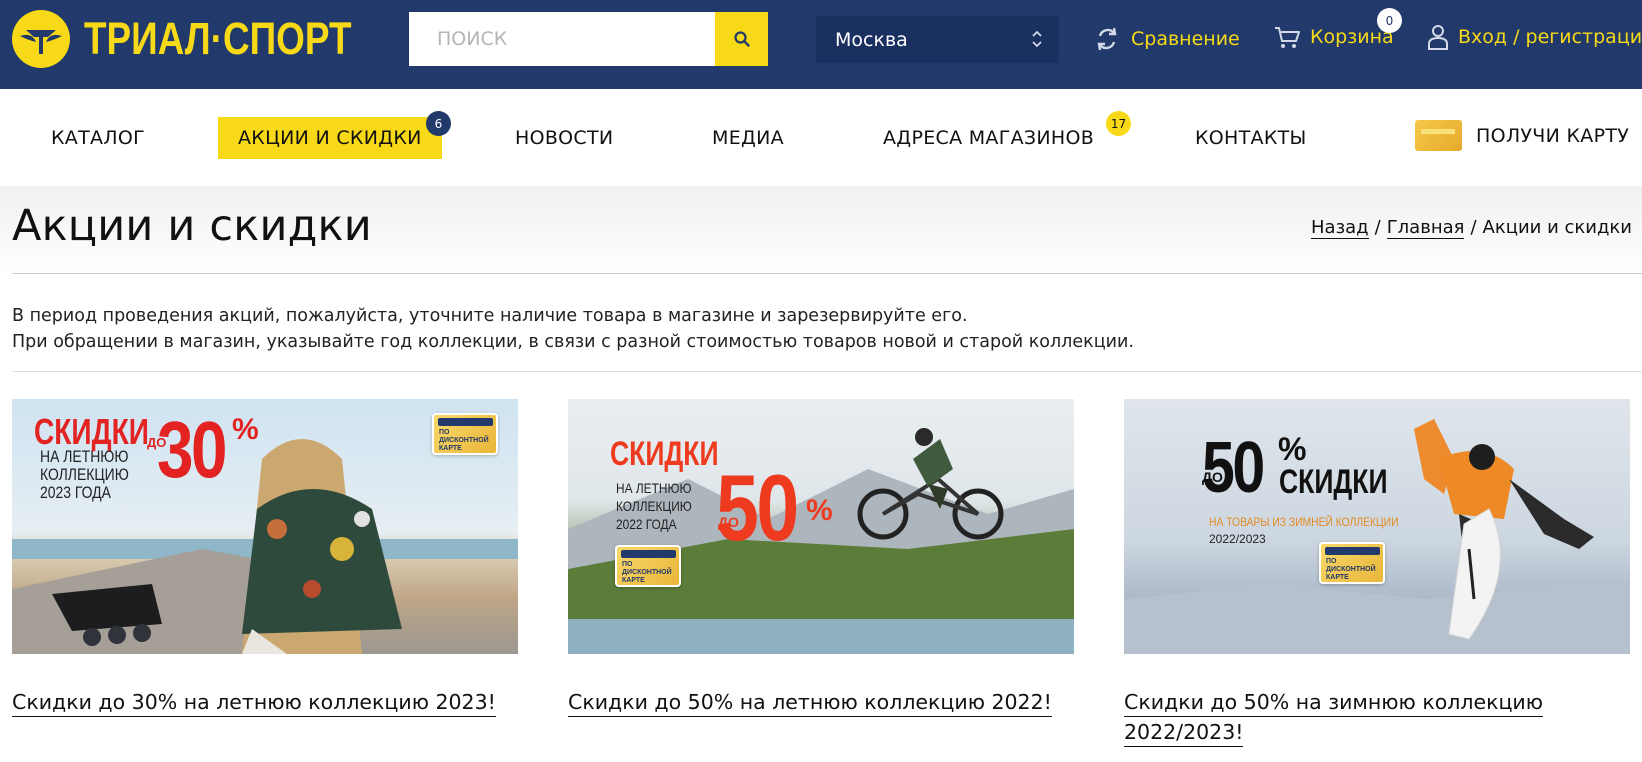 The width and height of the screenshot is (1642, 762). I want to click on banner-years: 2022/2023, so click(1237, 539).